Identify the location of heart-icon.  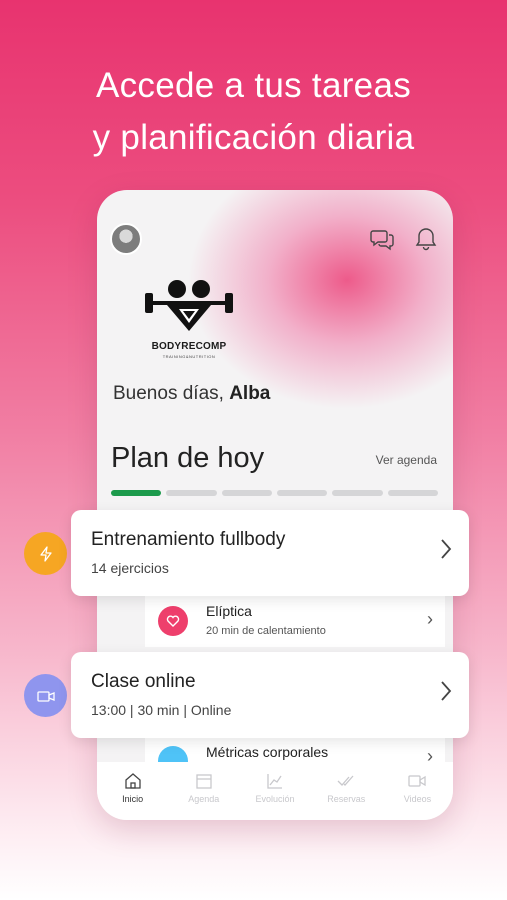
(173, 621).